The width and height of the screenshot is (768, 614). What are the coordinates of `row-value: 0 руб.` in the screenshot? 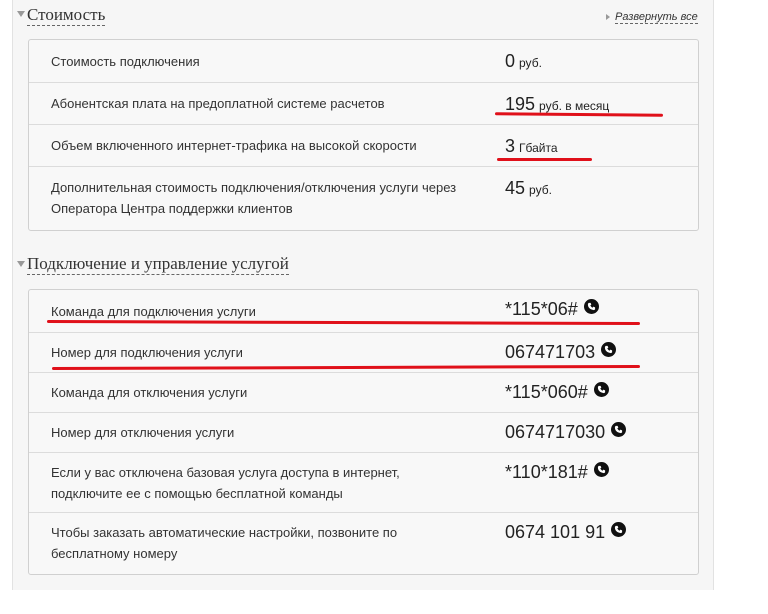 It's located at (523, 61).